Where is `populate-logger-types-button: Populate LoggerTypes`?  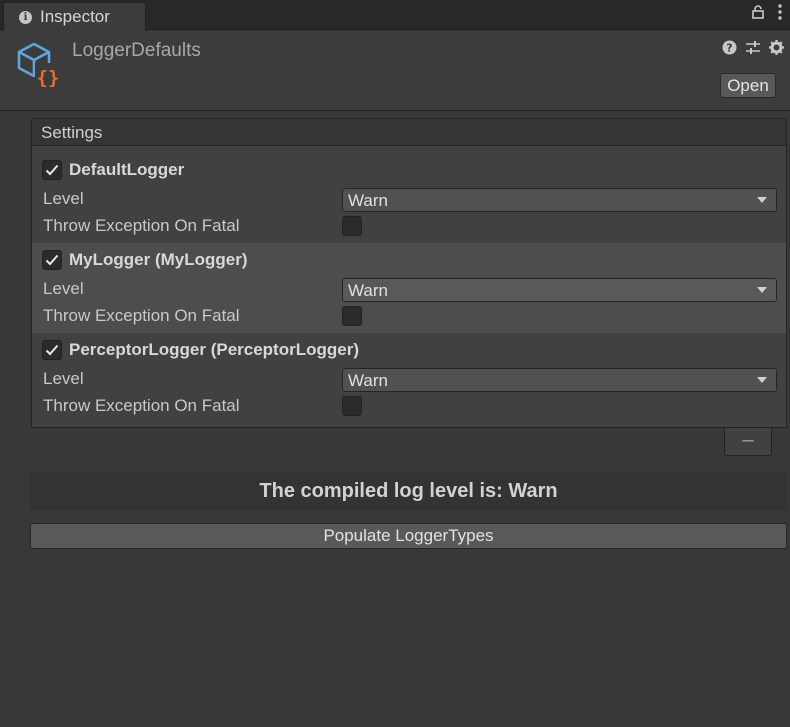
populate-logger-types-button: Populate LoggerTypes is located at coordinates (408, 536).